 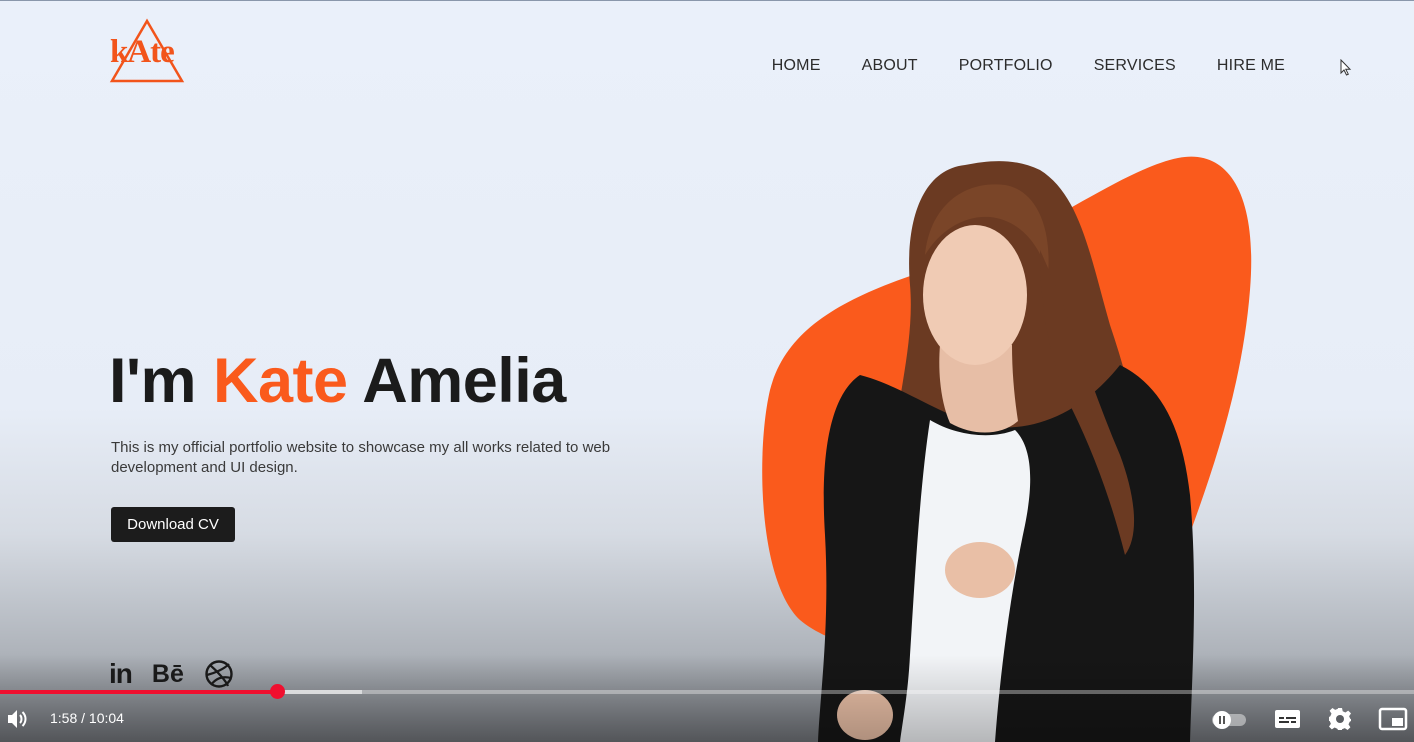 What do you see at coordinates (890, 66) in the screenshot?
I see `nav-about: ABOUT` at bounding box center [890, 66].